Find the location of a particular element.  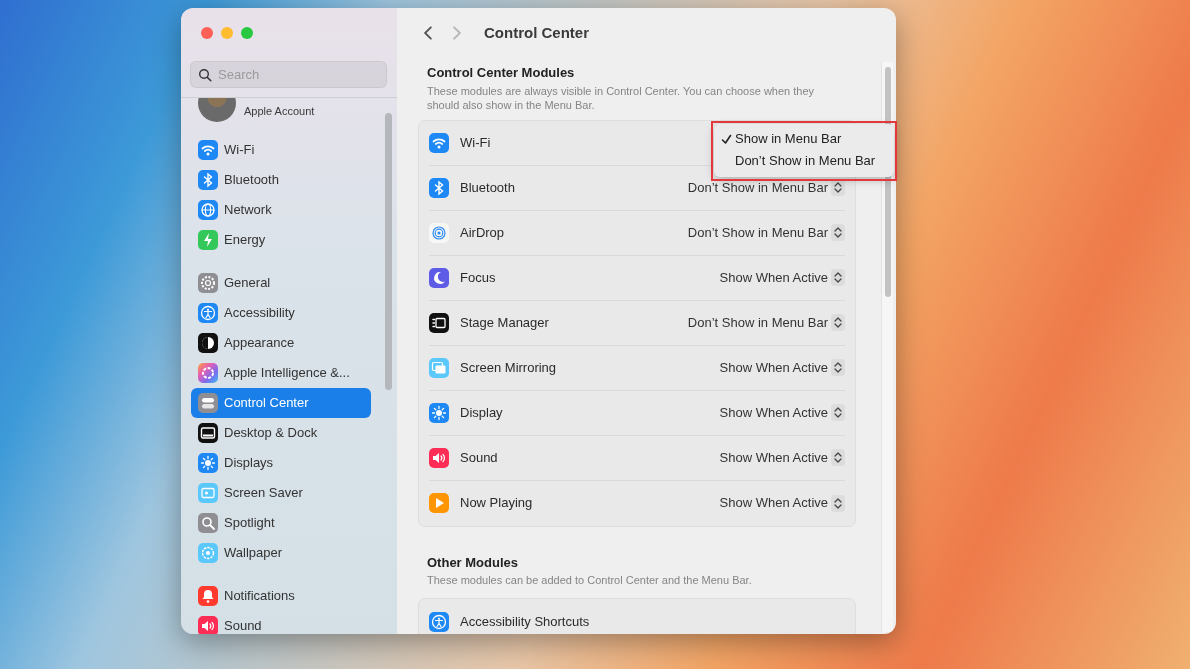

sidebar-item: Screen Saver is located at coordinates (281, 493).